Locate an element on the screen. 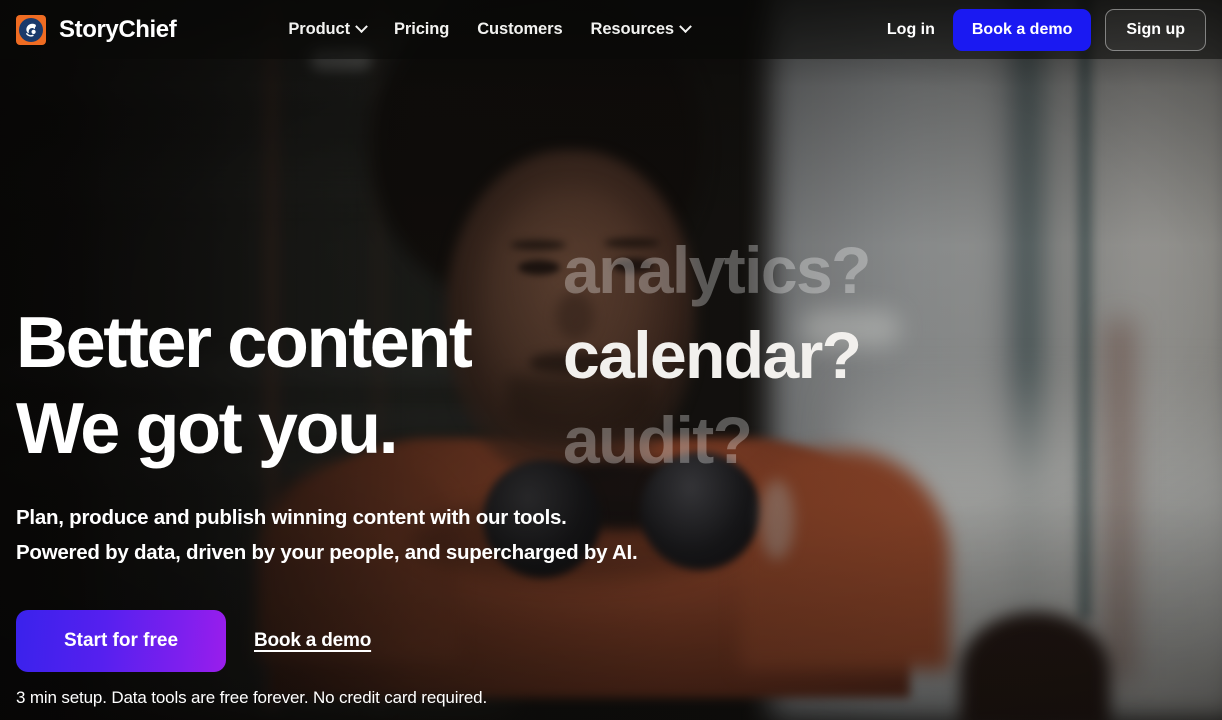 Image resolution: width=1222 pixels, height=720 pixels. nav-item-pricing: Pricing is located at coordinates (421, 29).